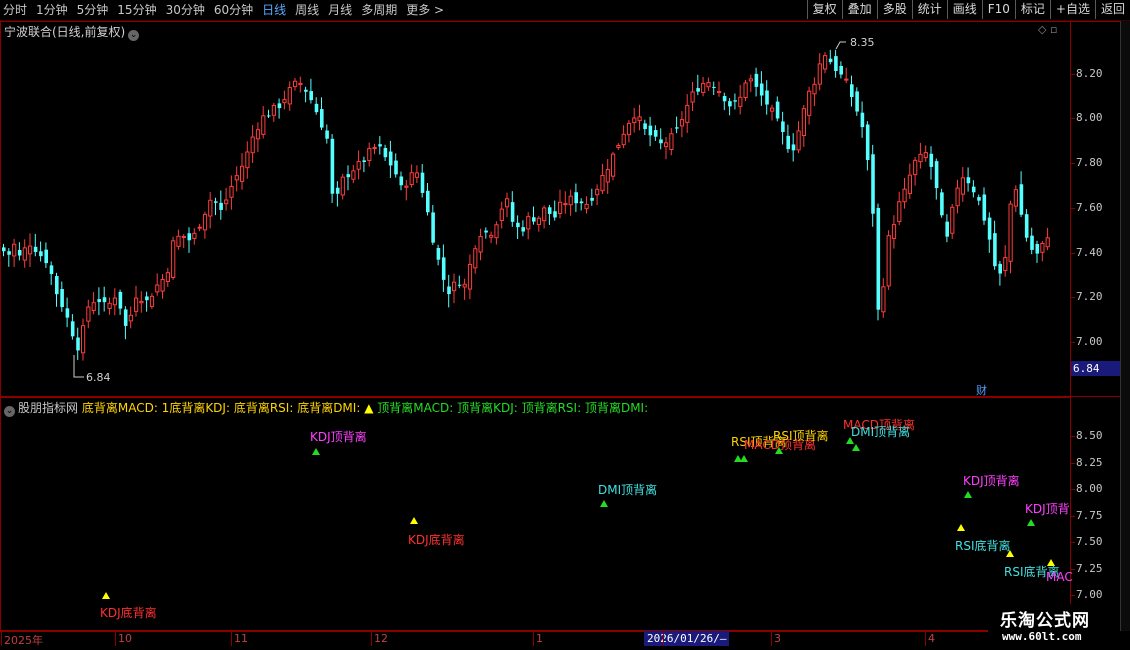  Describe the element at coordinates (381, 638) in the screenshot. I see `date-label: 12` at that location.